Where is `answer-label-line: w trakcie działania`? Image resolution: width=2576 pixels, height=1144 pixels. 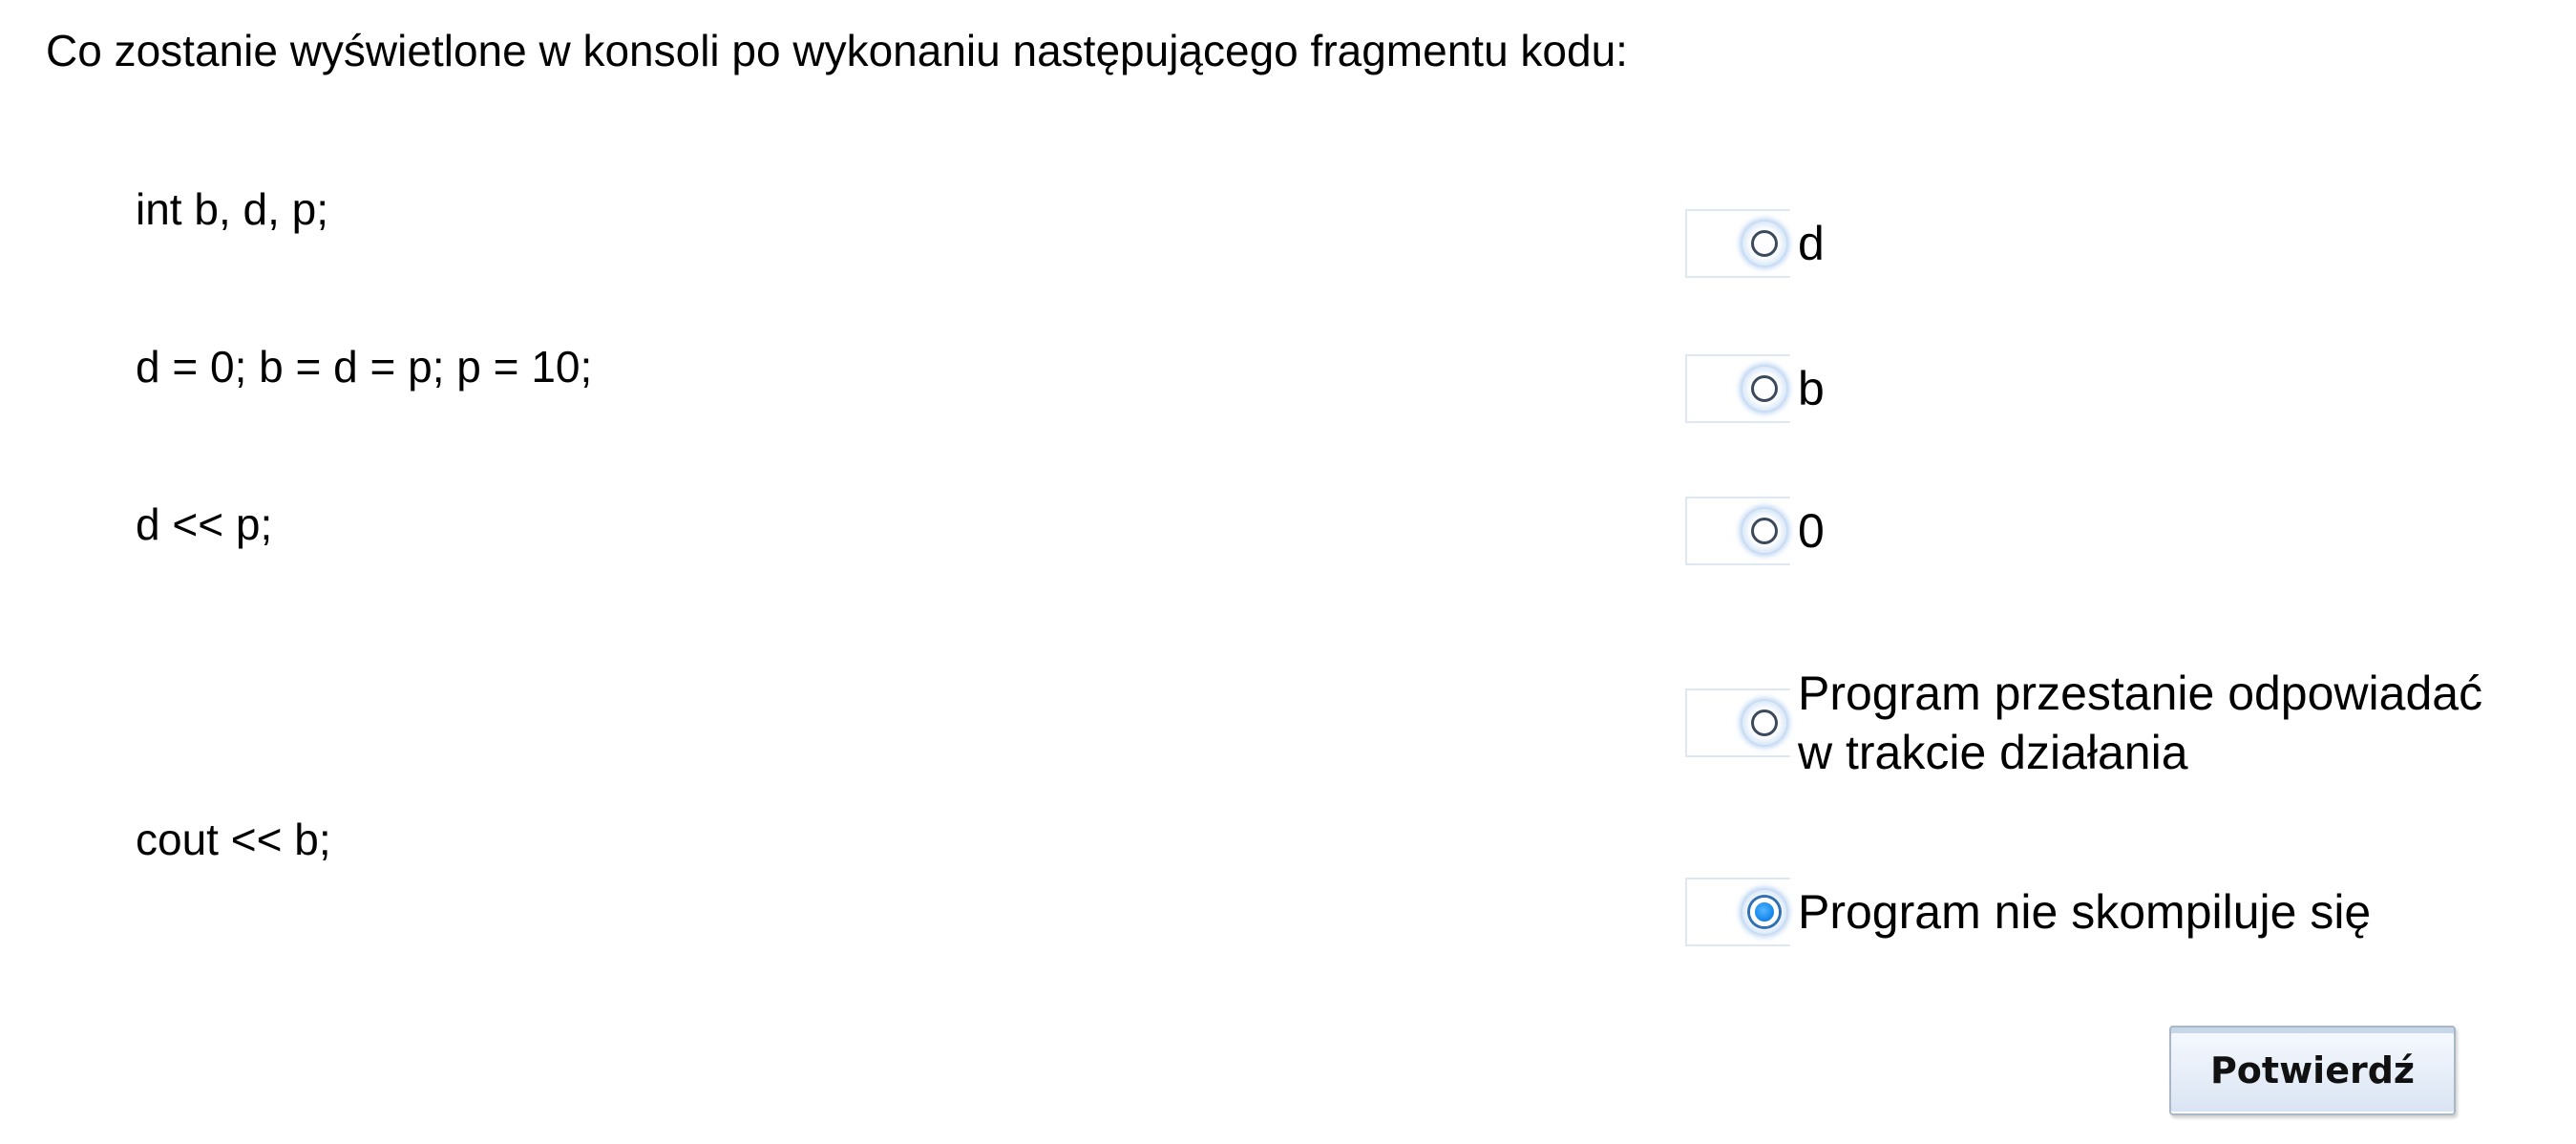 answer-label-line: w trakcie działania is located at coordinates (1993, 752).